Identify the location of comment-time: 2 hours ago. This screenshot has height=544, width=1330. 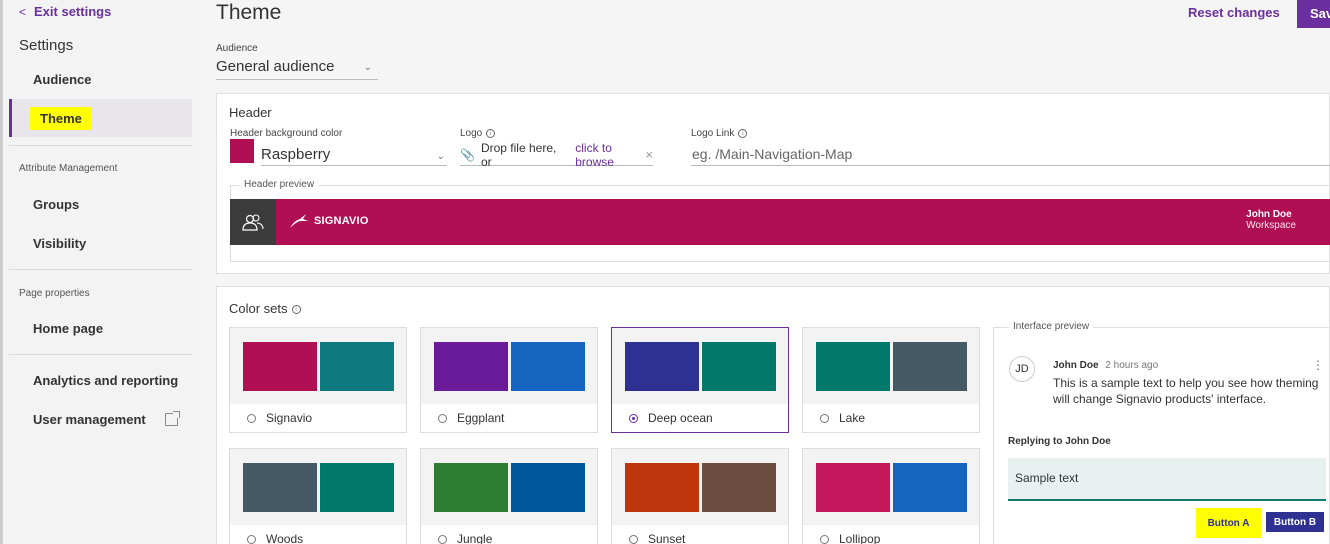
(1132, 365).